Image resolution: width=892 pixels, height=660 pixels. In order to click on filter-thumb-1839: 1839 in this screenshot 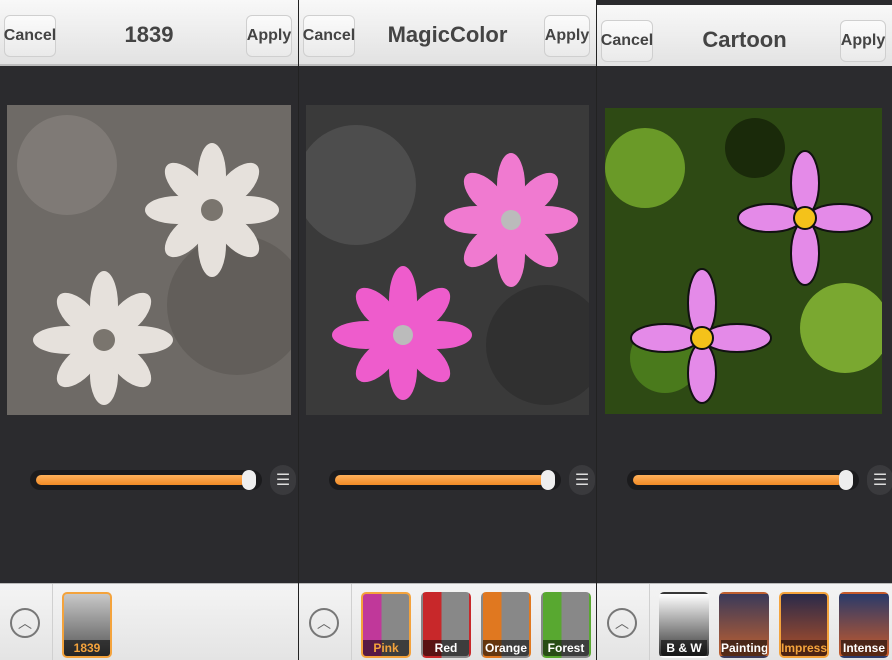, I will do `click(87, 625)`.